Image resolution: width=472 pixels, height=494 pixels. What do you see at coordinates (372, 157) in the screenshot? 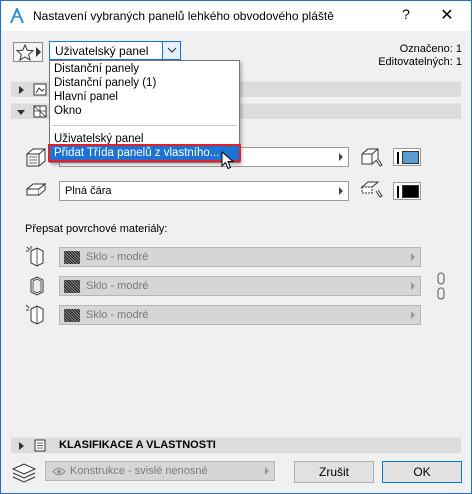
I see `surface-pen-icon` at bounding box center [372, 157].